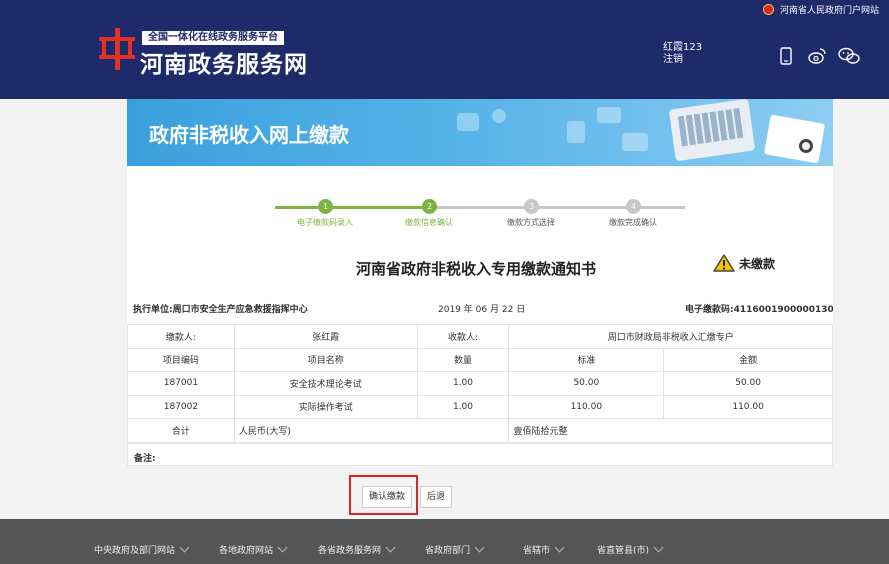 This screenshot has width=889, height=564. Describe the element at coordinates (757, 263) in the screenshot. I see `payment-status-label: 未缴款` at that location.